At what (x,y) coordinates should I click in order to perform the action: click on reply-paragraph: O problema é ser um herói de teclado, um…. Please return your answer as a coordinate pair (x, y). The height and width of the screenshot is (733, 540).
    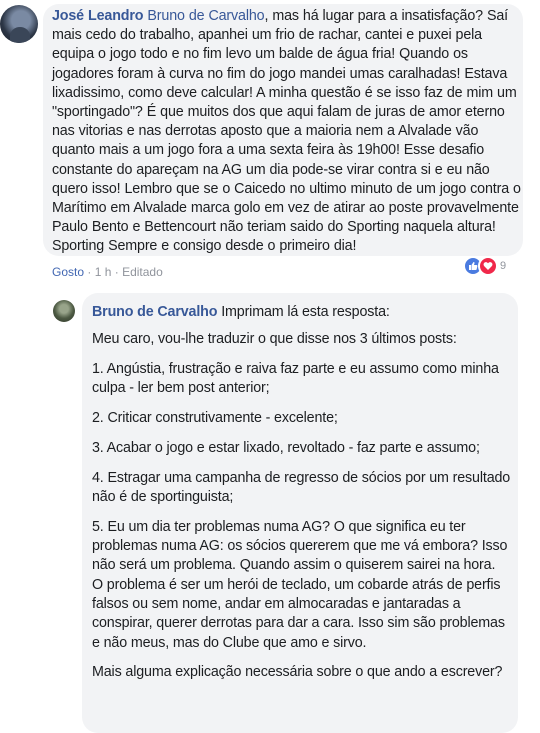
    Looking at the image, I should click on (298, 613).